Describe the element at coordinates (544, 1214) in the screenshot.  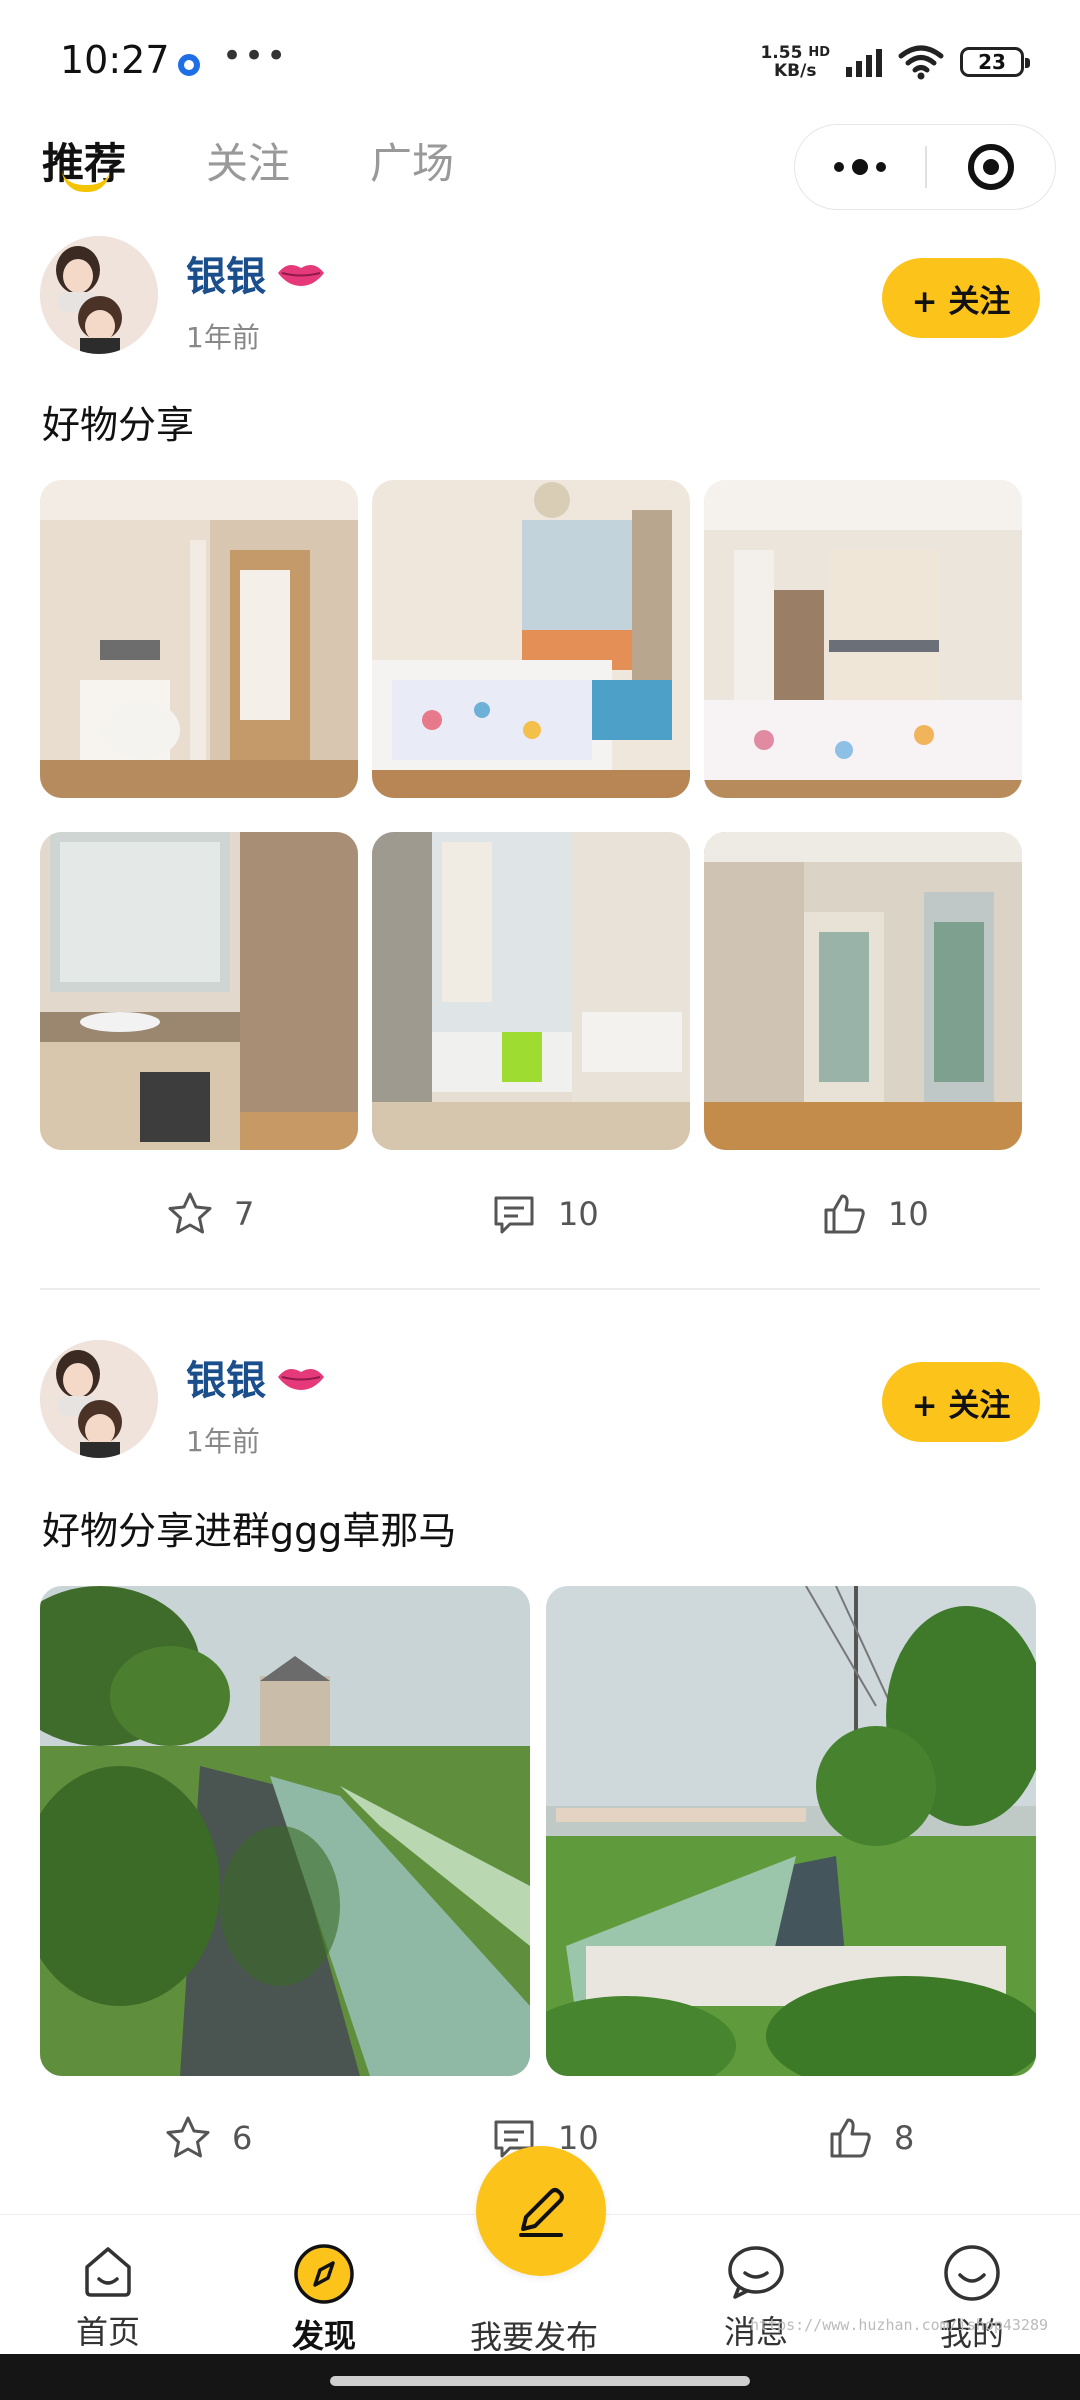
I see `comment-button: 10` at that location.